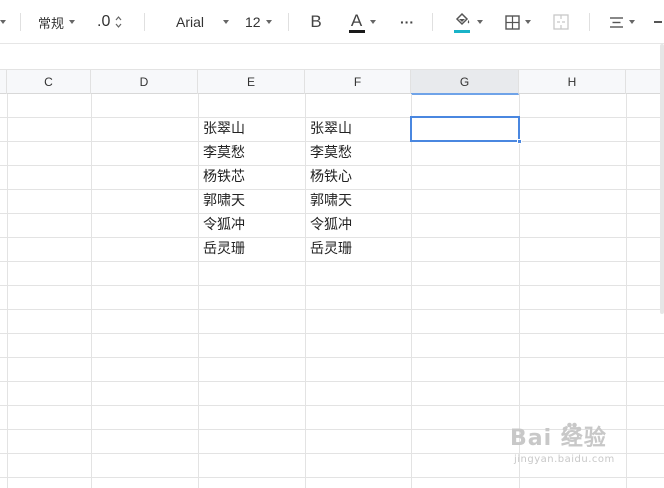 The image size is (664, 488). I want to click on bold-button: B, so click(316, 22).